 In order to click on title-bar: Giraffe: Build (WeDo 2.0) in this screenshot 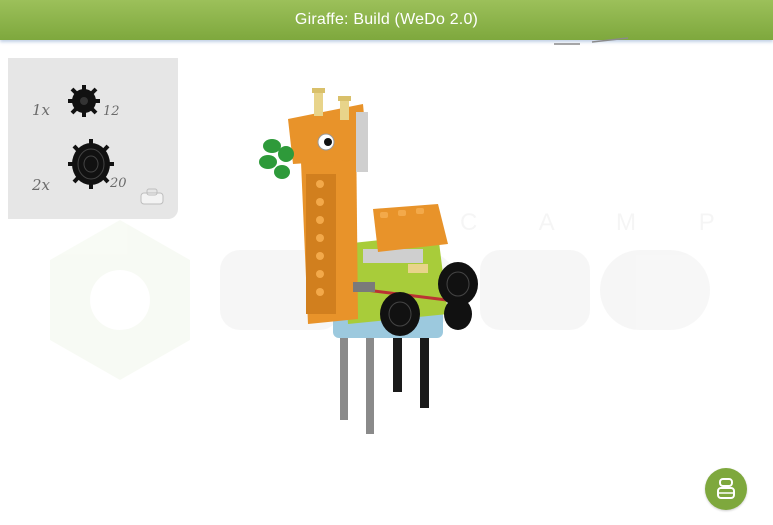, I will do `click(386, 20)`.